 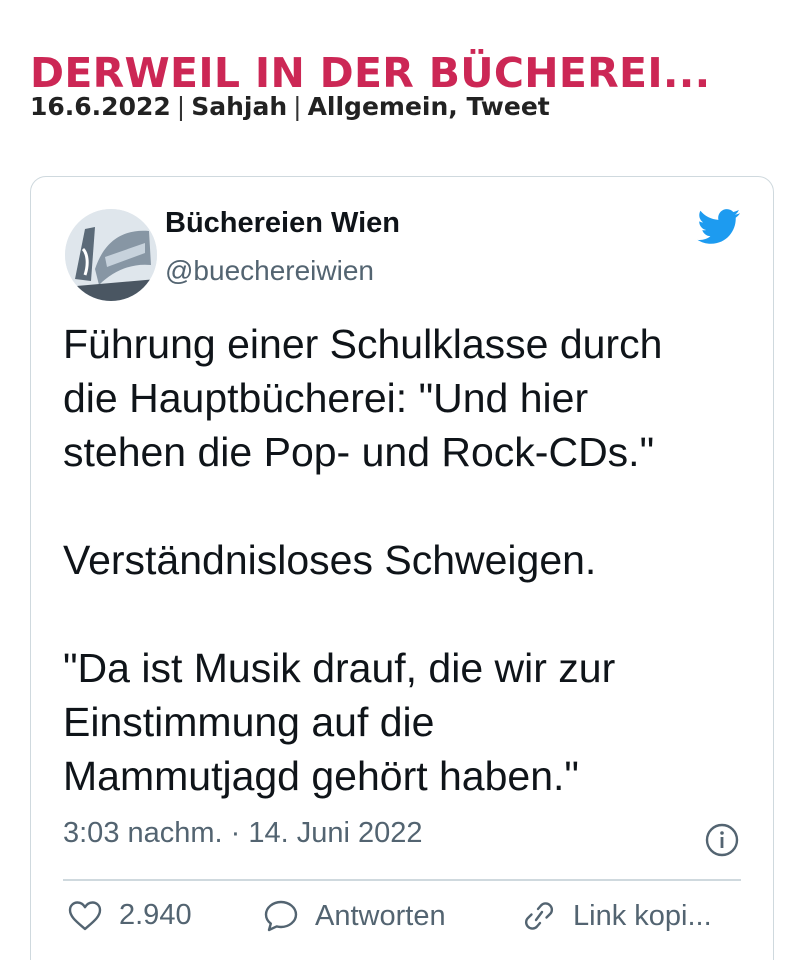 I want to click on heart-icon, so click(x=85, y=915).